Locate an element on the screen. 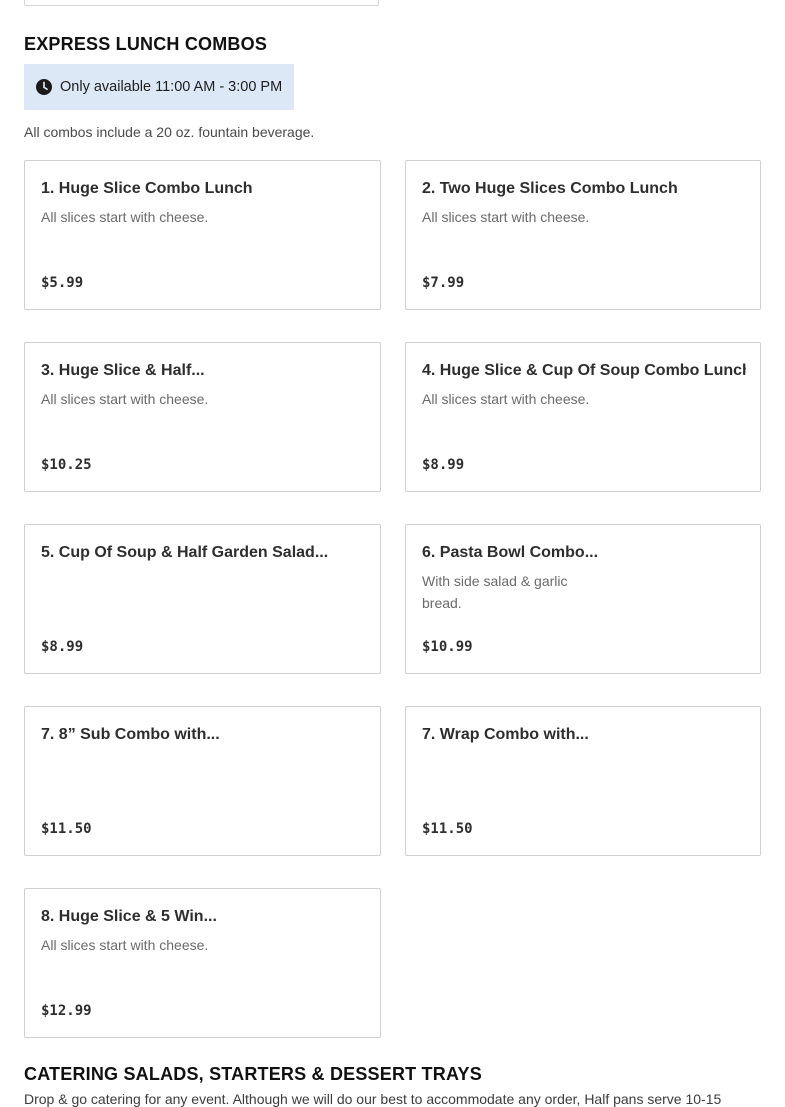 The height and width of the screenshot is (1107, 785). menu-item-price: $10.25 is located at coordinates (66, 465).